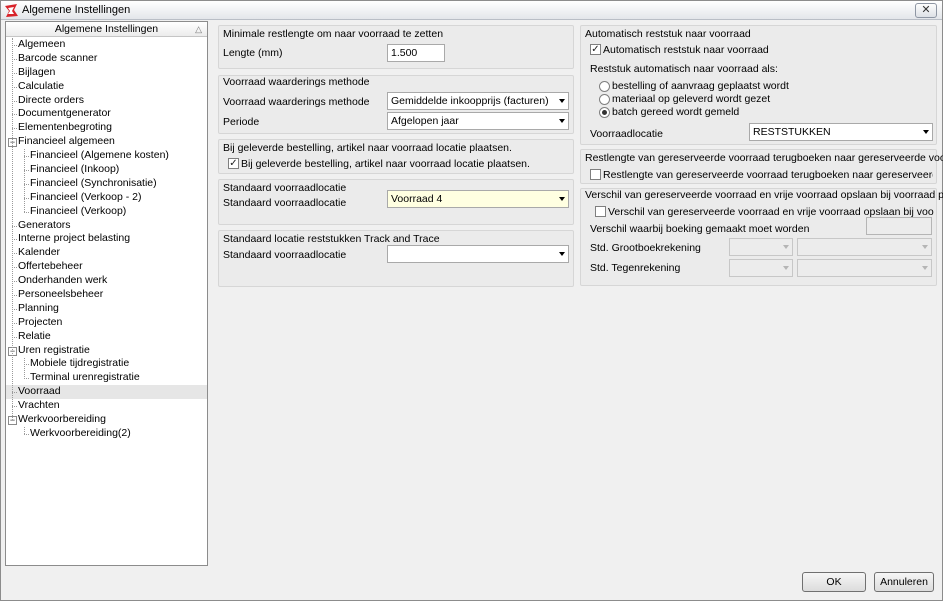 The image size is (943, 601). What do you see at coordinates (106, 87) in the screenshot?
I see `tree-item: Calculatie` at bounding box center [106, 87].